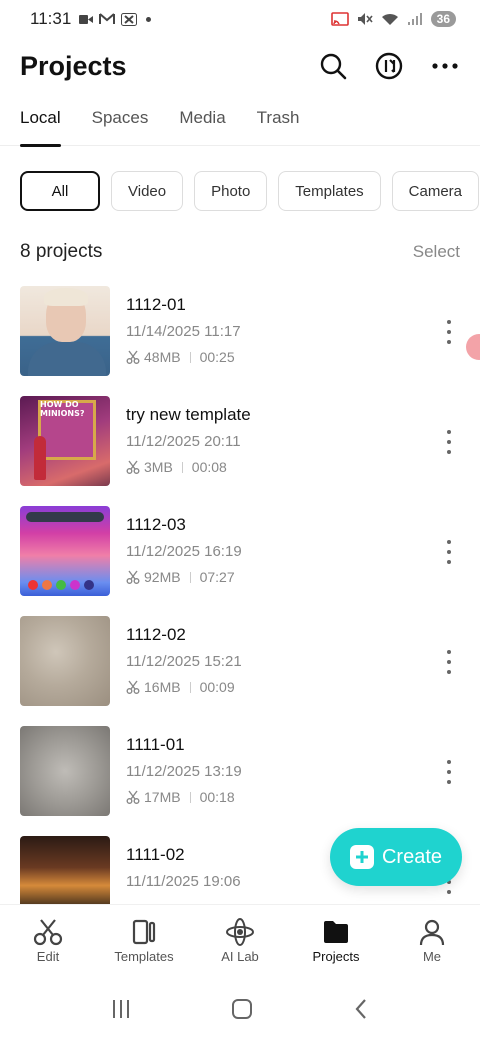  Describe the element at coordinates (144, 956) in the screenshot. I see `nav-label: Templates` at that location.